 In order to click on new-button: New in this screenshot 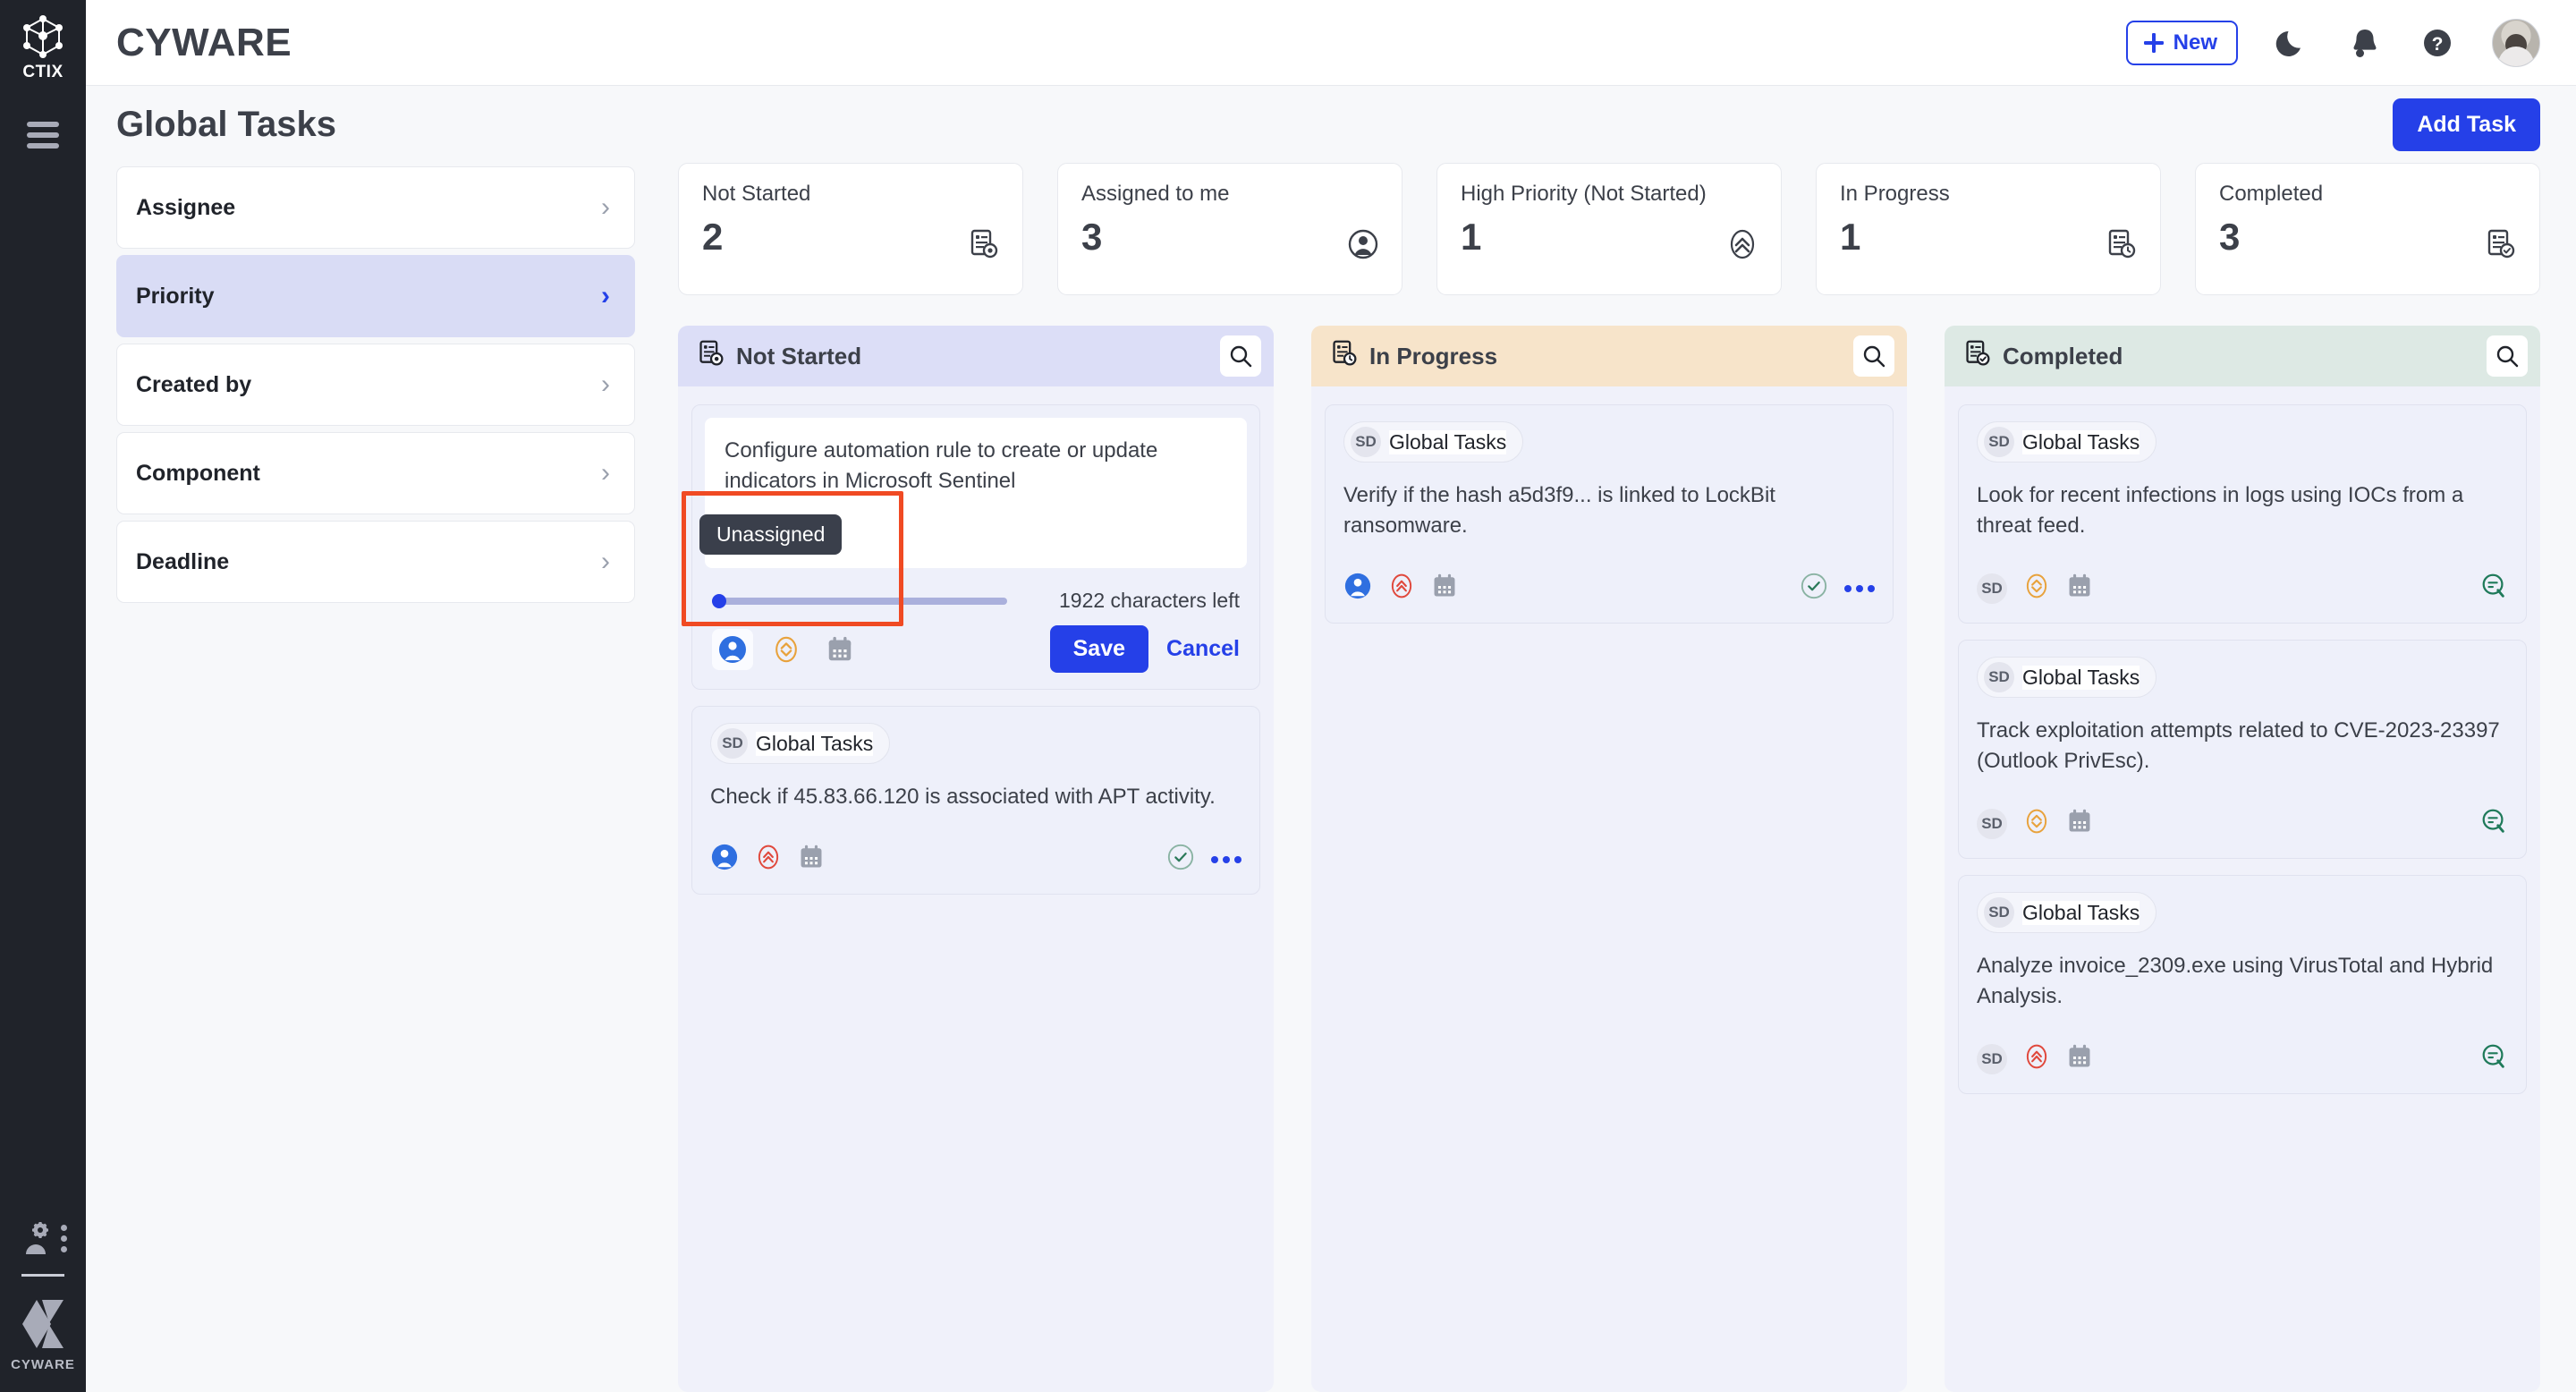, I will do `click(2181, 42)`.